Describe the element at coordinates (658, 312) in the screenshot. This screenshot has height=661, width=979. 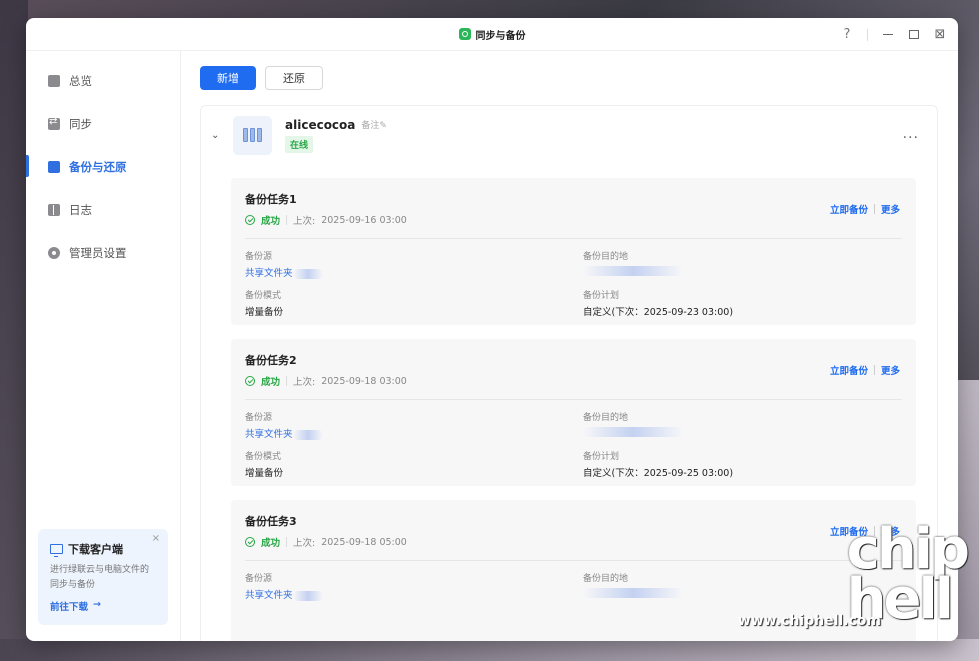
I see `plan-value: 自定义(下次：2025-09-23 03:00)` at that location.